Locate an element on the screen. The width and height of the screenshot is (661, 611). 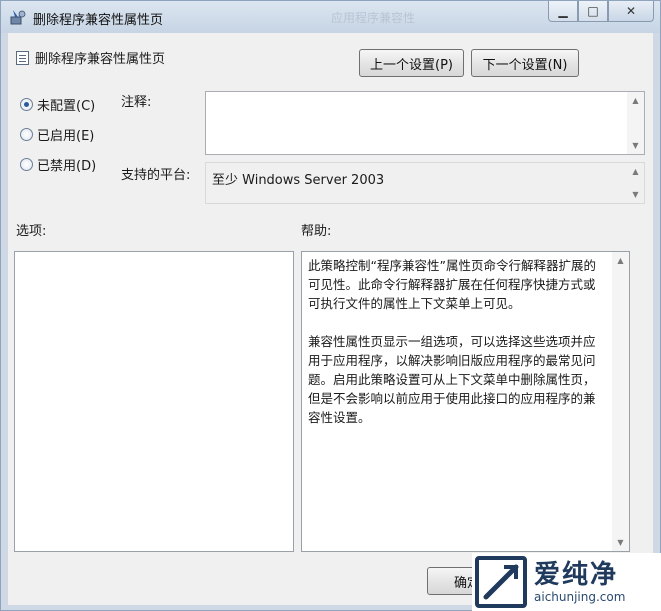
policy-setting-icon is located at coordinates (22, 57).